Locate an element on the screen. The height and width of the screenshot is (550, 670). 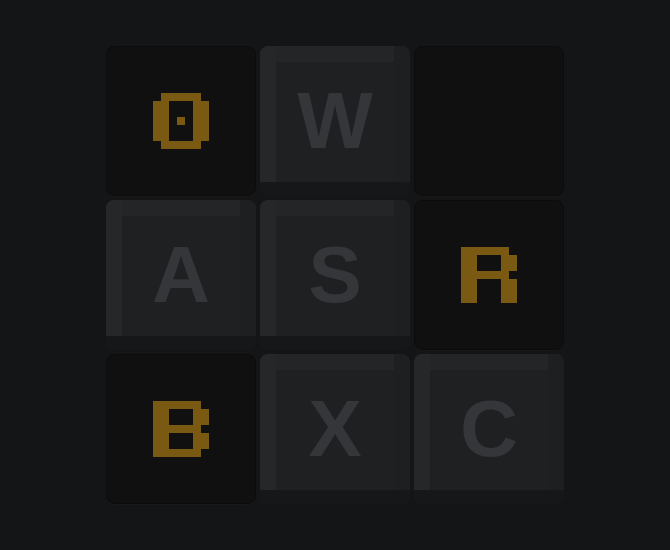
key-pixel-r is located at coordinates (489, 275).